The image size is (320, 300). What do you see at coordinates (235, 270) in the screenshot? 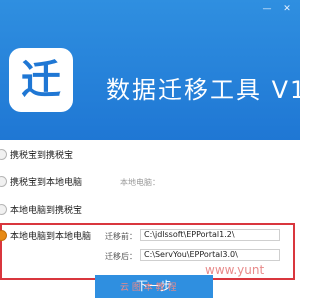
I see `watermark-url: www.yunt` at bounding box center [235, 270].